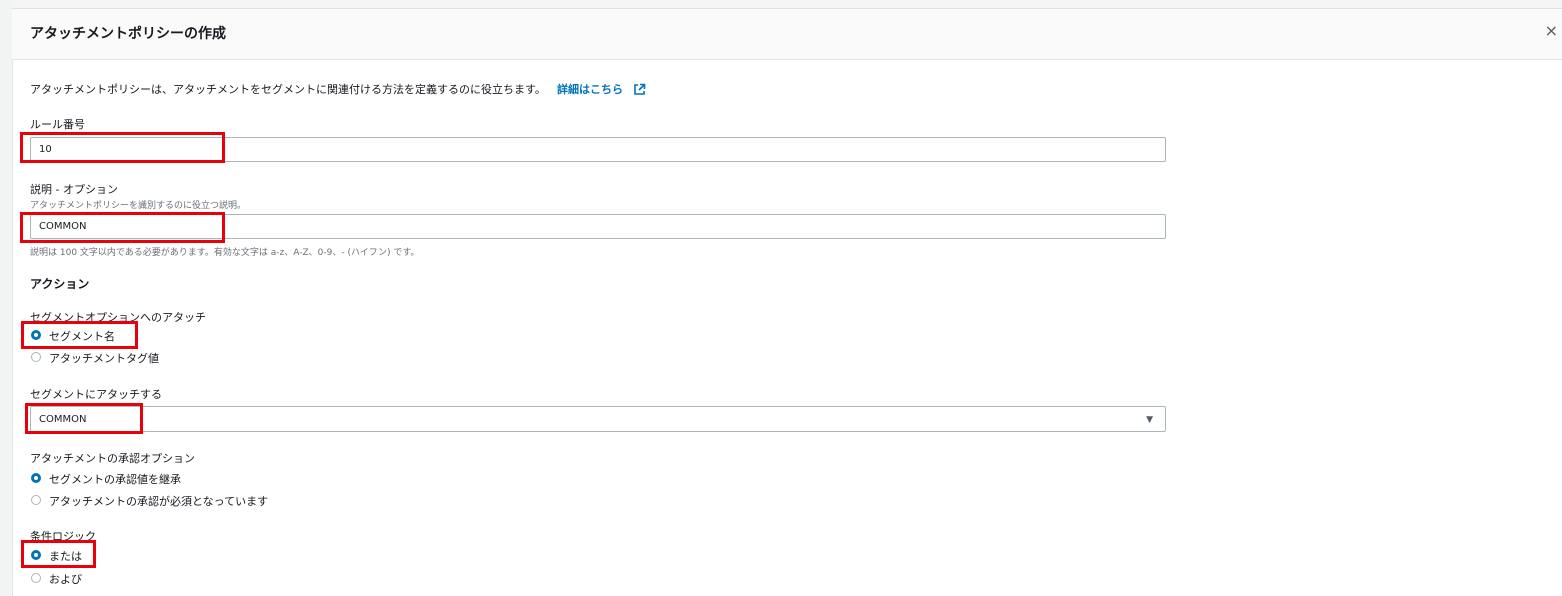 This screenshot has width=1562, height=596. What do you see at coordinates (128, 34) in the screenshot?
I see `modal-title: アタッチメントポリシーの作成` at bounding box center [128, 34].